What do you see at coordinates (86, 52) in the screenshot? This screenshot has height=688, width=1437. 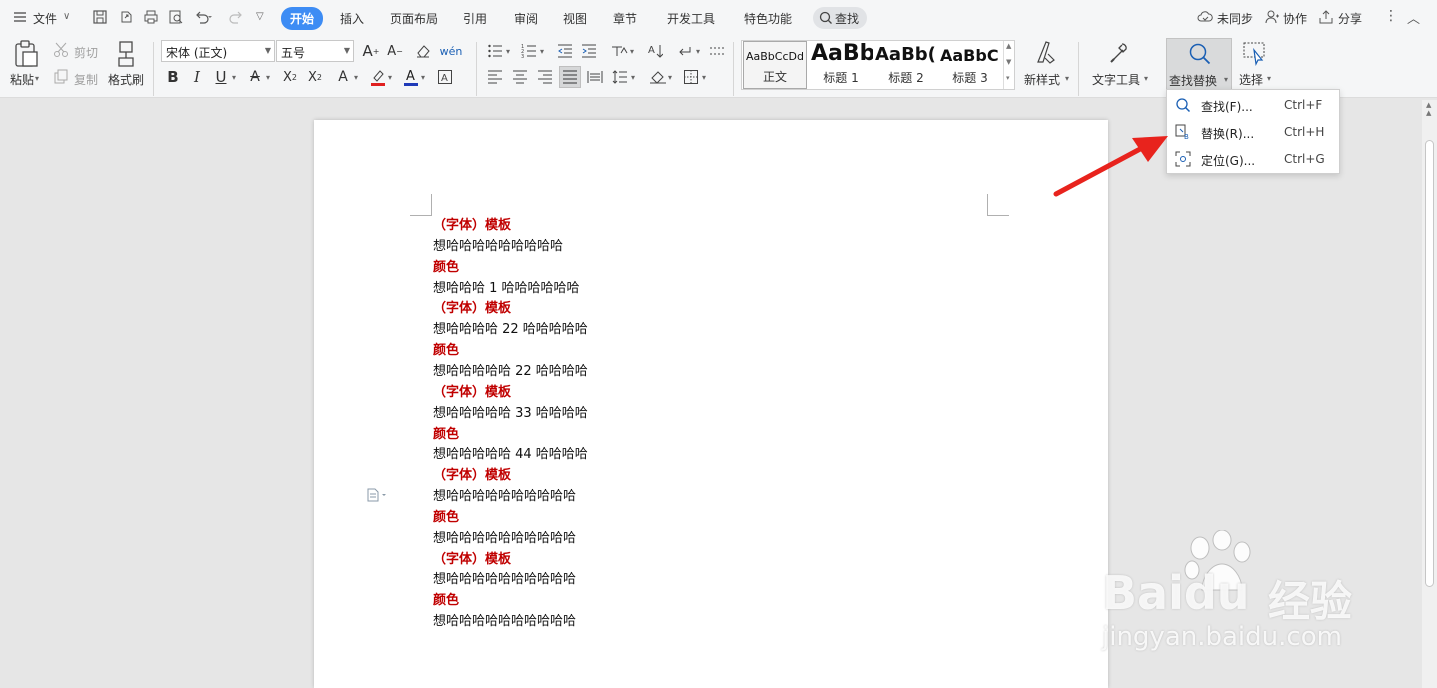 I see `cut-button: 剪切` at bounding box center [86, 52].